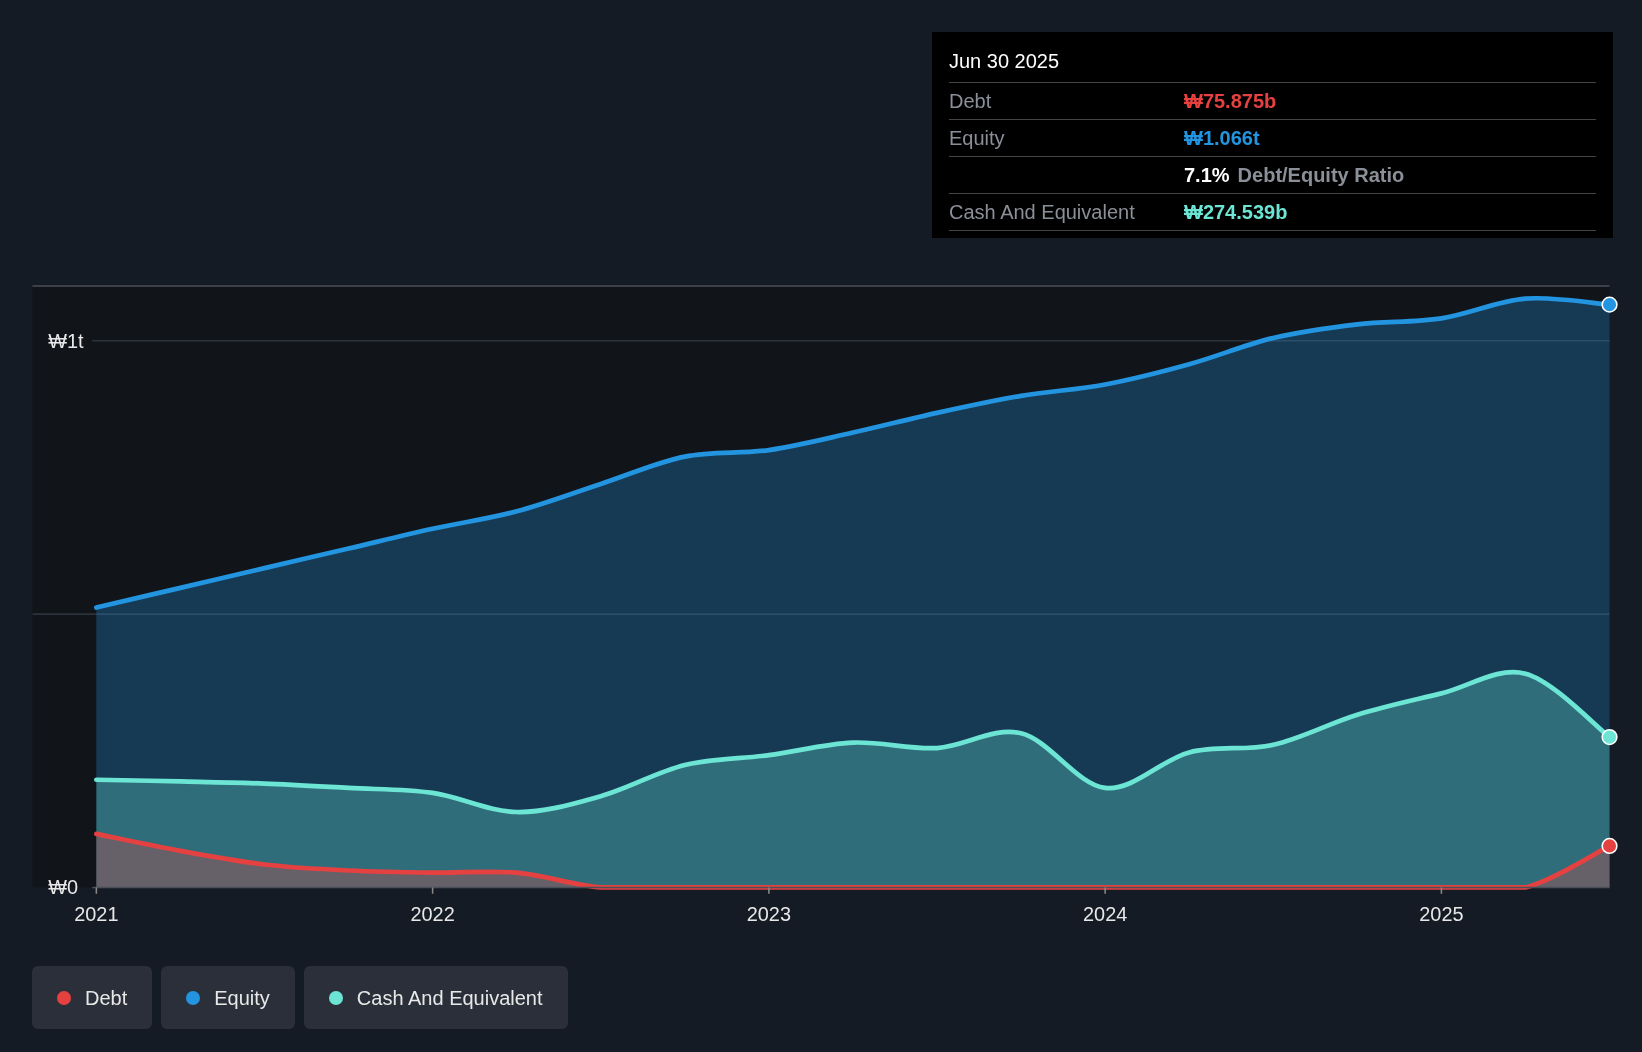 The image size is (1642, 1052). I want to click on x-axis-label: 2021, so click(96, 914).